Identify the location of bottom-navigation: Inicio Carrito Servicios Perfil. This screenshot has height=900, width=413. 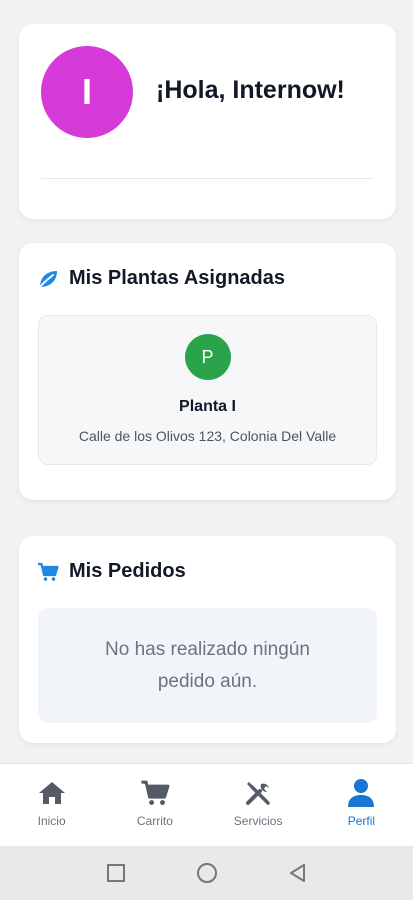
(206, 804).